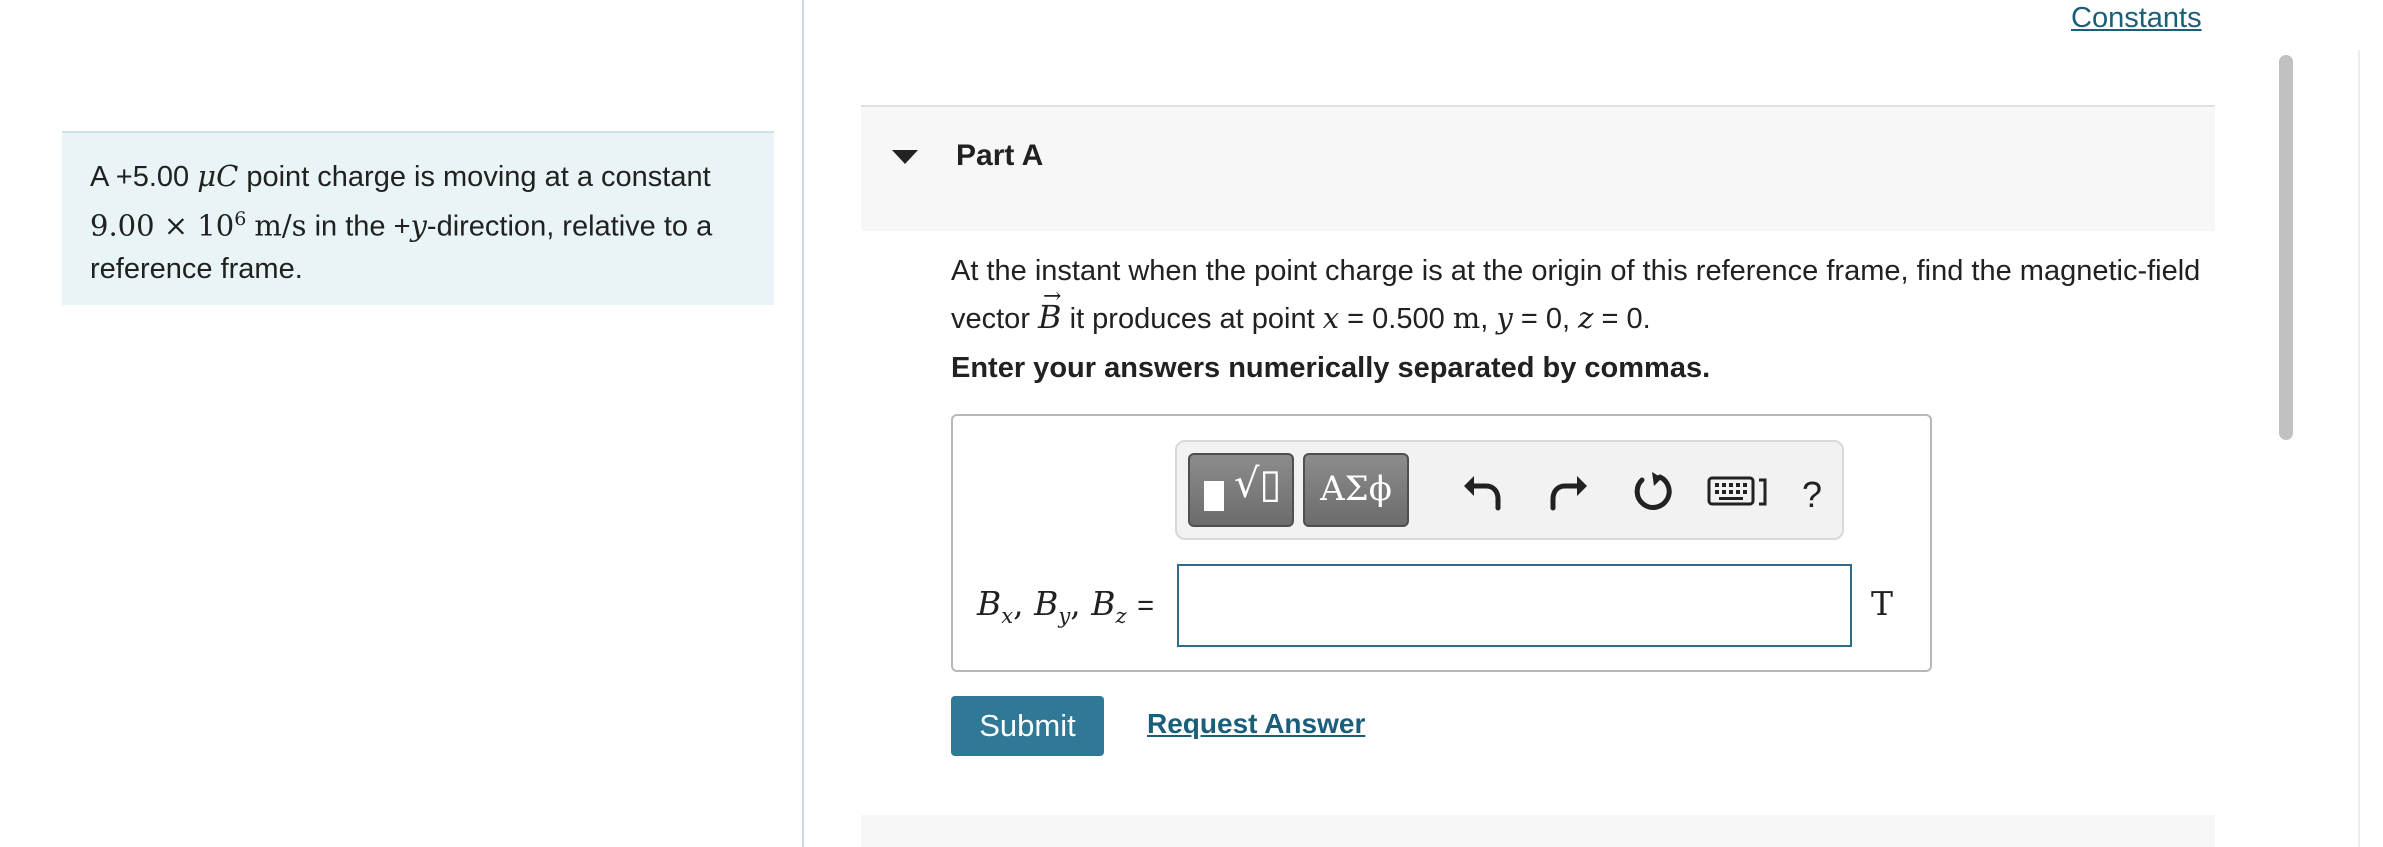  Describe the element at coordinates (1050, 310) in the screenshot. I see `b-vector-symbol: → B` at that location.